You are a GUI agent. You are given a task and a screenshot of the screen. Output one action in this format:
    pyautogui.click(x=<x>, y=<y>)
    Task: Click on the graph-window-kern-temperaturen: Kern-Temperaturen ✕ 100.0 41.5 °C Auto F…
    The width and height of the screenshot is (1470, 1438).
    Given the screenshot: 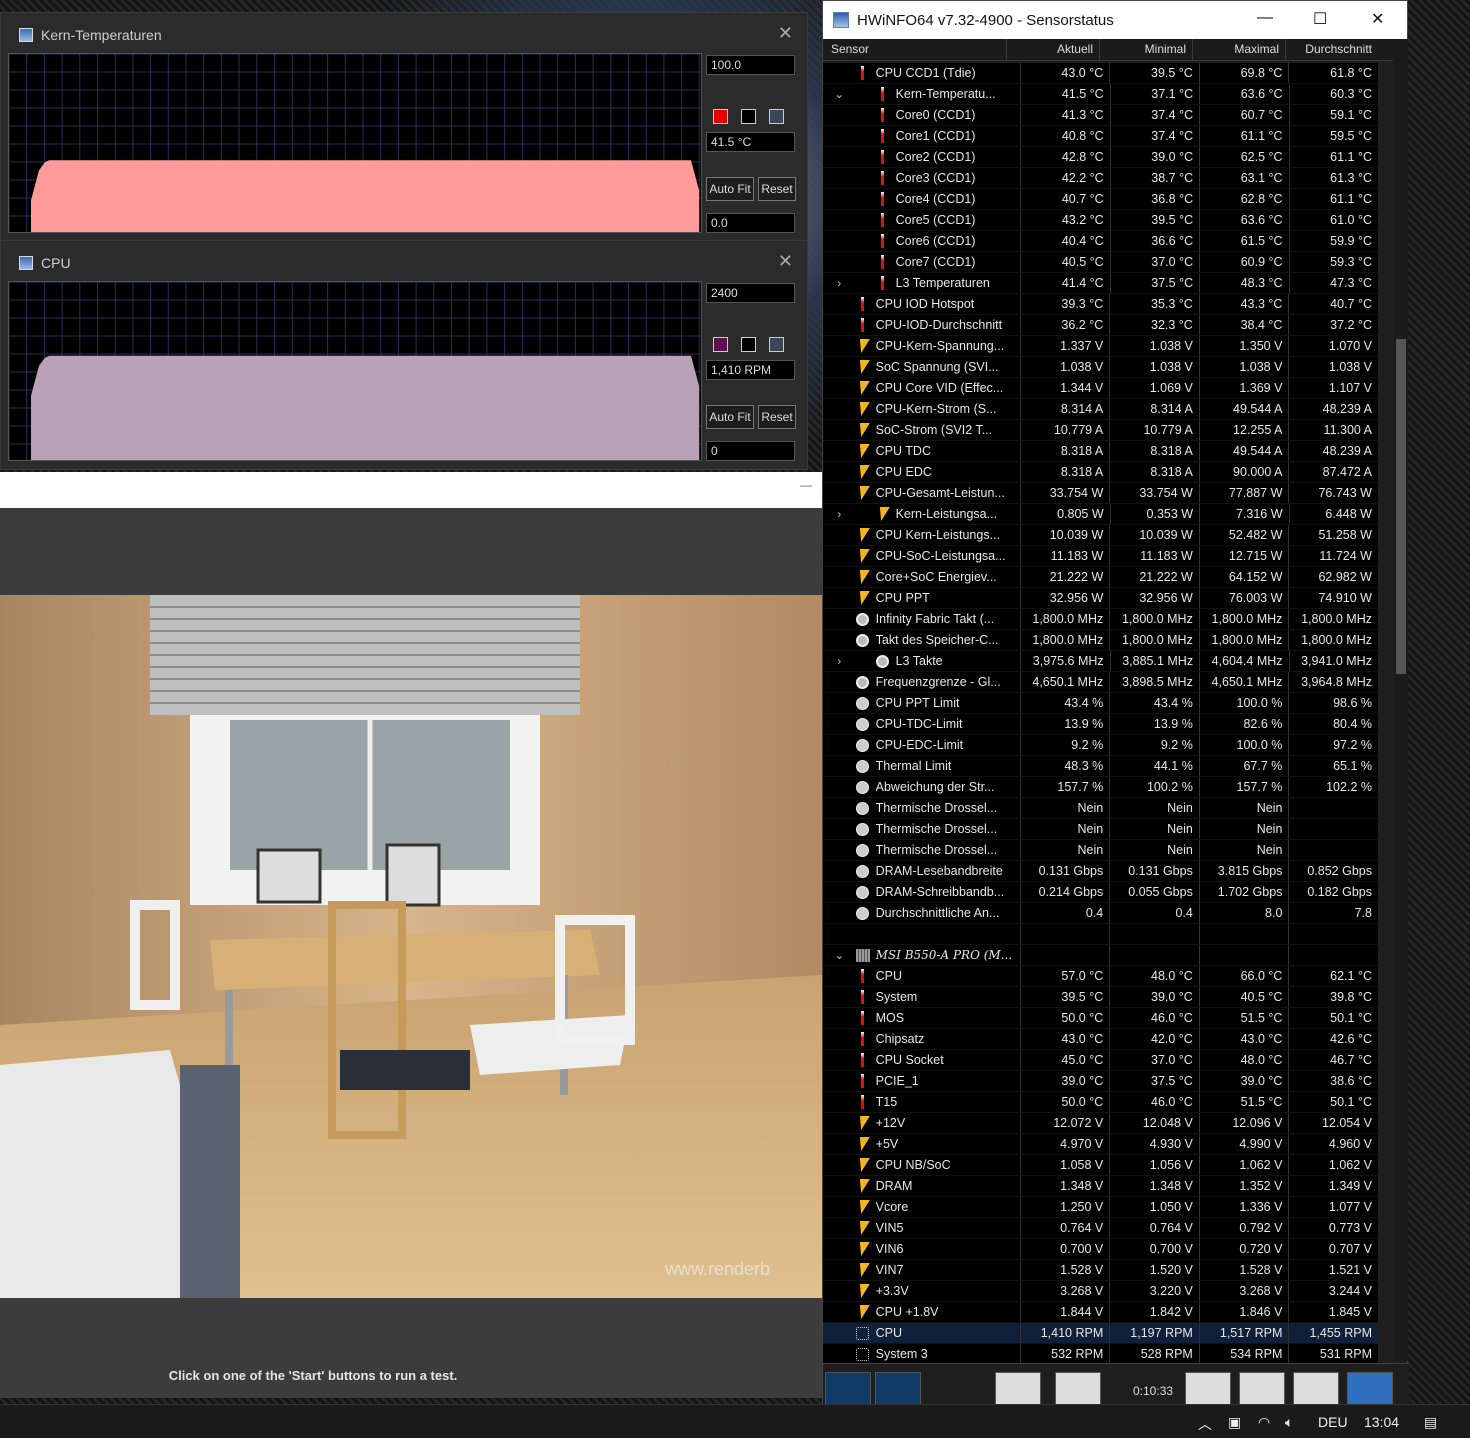 What is the action you would take?
    pyautogui.click(x=404, y=127)
    